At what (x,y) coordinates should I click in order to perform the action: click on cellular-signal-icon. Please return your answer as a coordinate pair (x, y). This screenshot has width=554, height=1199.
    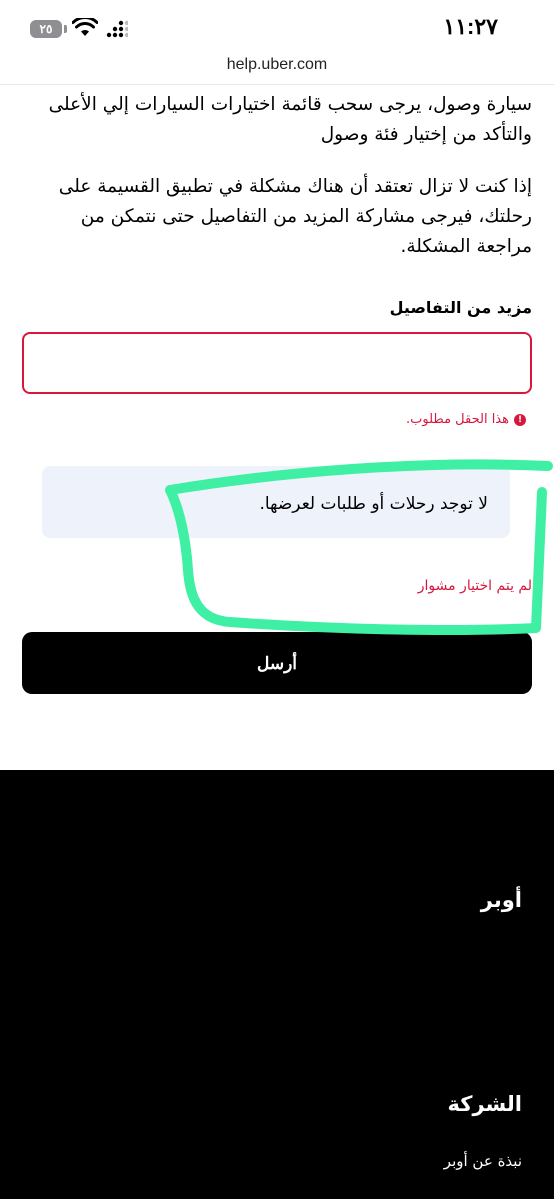
    Looking at the image, I should click on (117, 29).